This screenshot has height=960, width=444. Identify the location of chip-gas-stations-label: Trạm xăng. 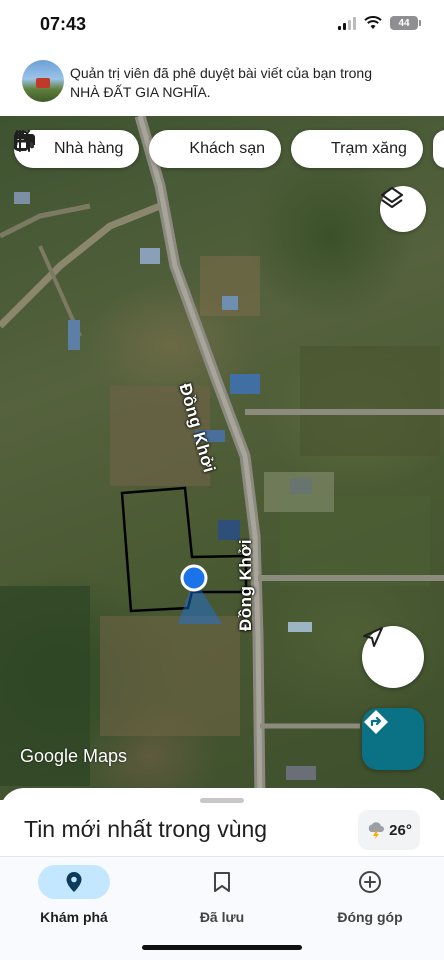
(369, 148).